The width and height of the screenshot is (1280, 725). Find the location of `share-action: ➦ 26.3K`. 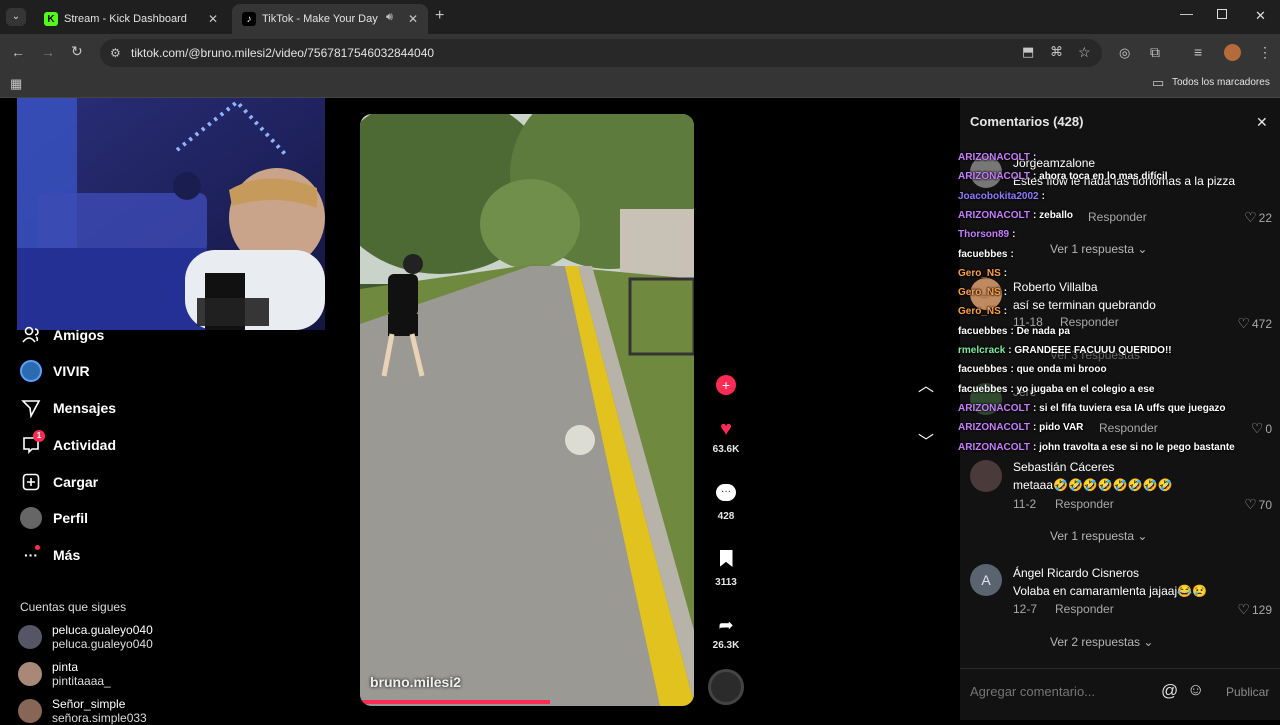

share-action: ➦ 26.3K is located at coordinates (726, 632).